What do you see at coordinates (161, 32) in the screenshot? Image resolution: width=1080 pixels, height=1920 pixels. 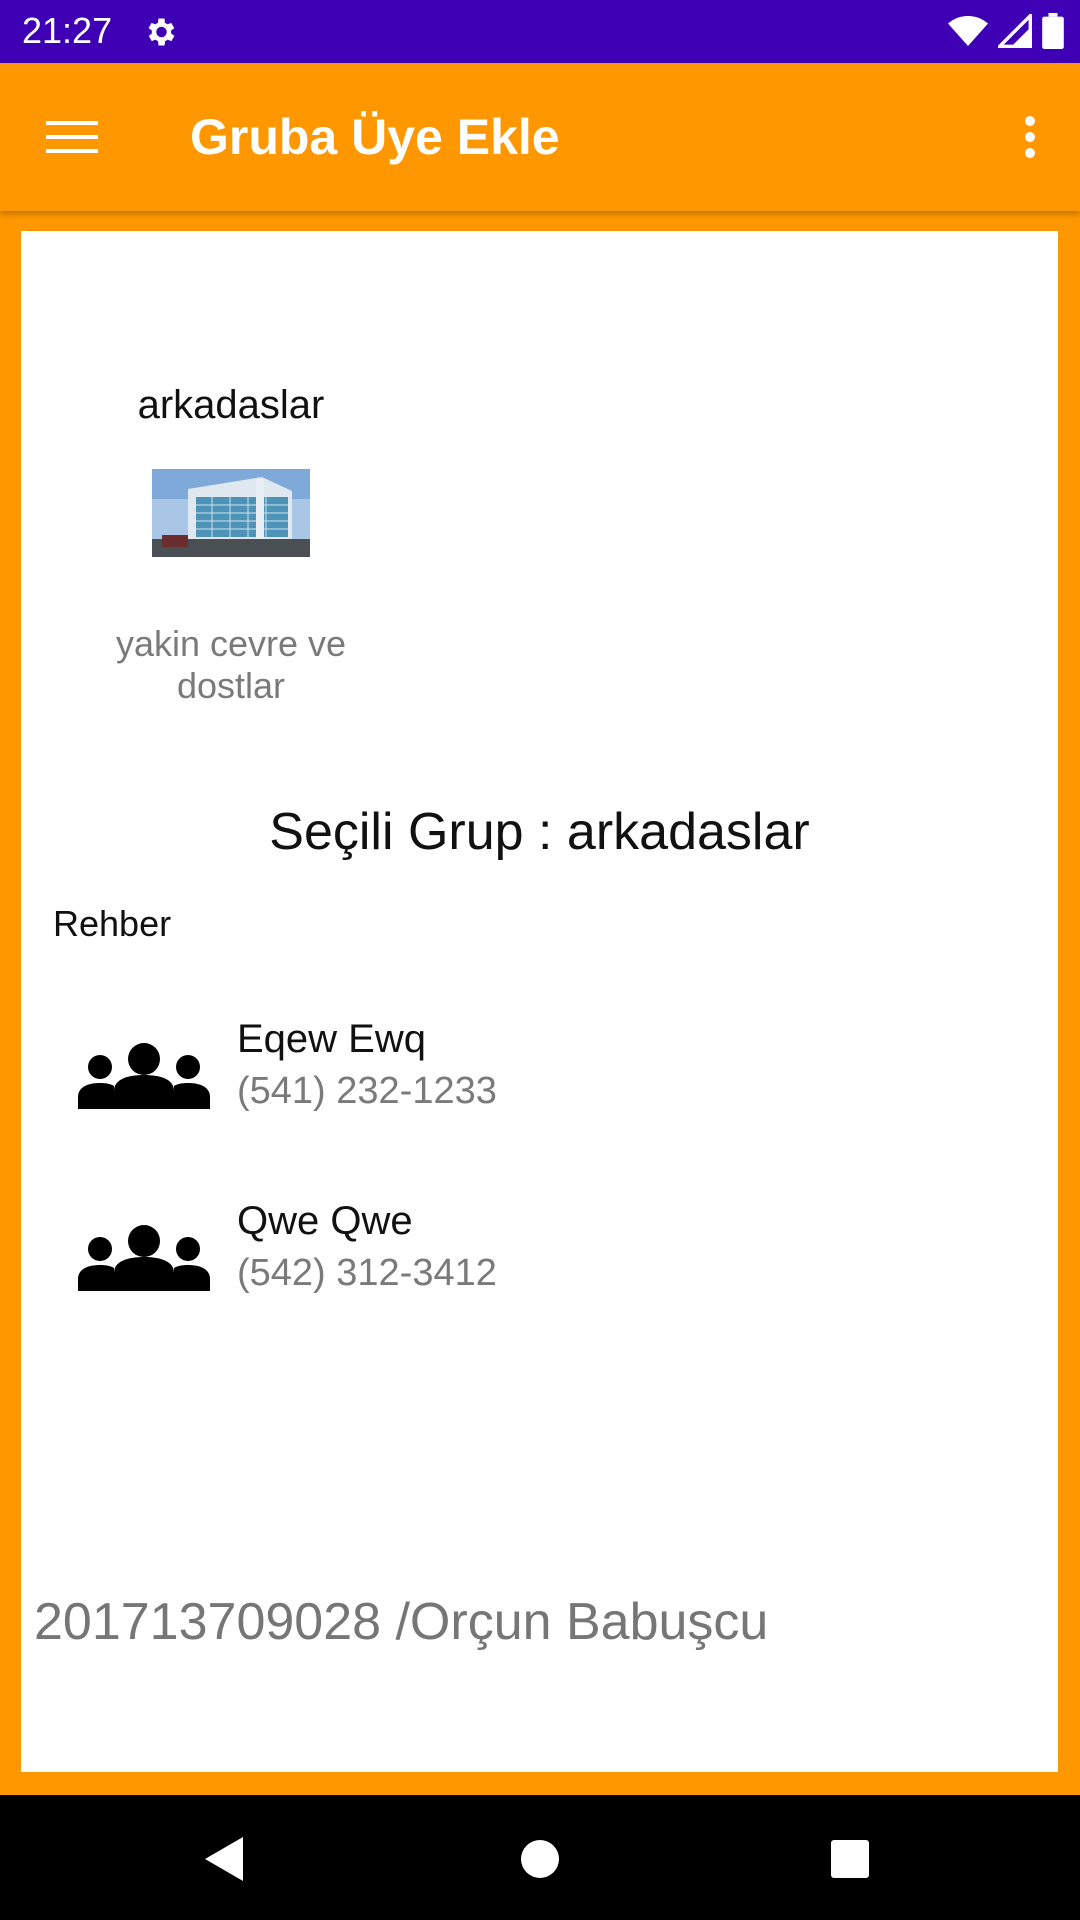 I see `settings-gear-icon` at bounding box center [161, 32].